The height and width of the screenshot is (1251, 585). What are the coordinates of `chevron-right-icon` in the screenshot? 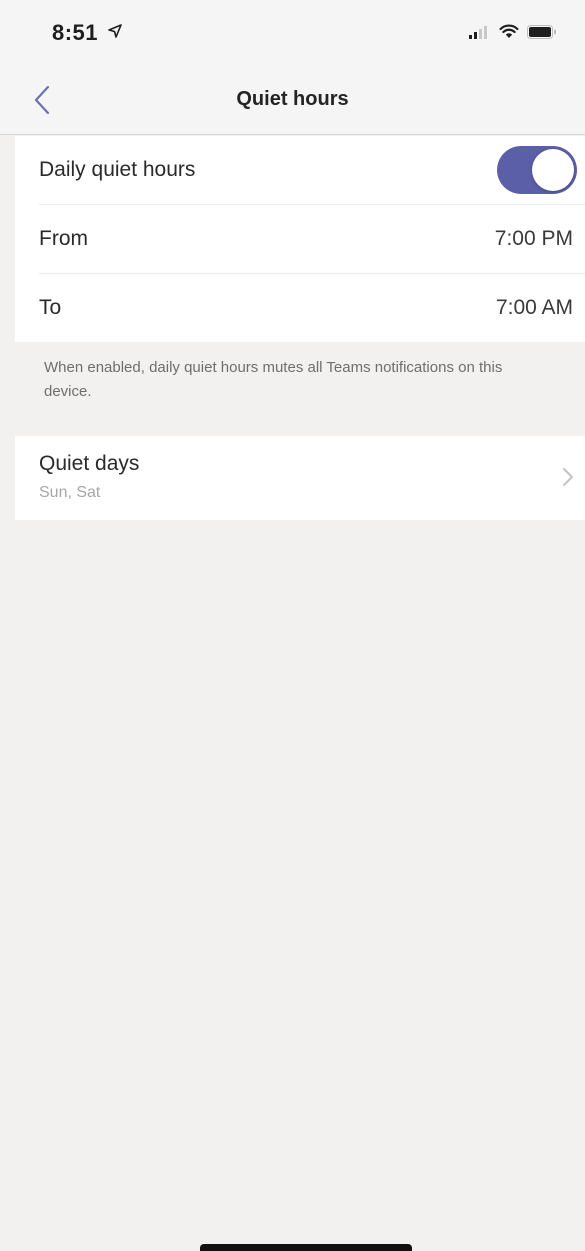 It's located at (568, 477).